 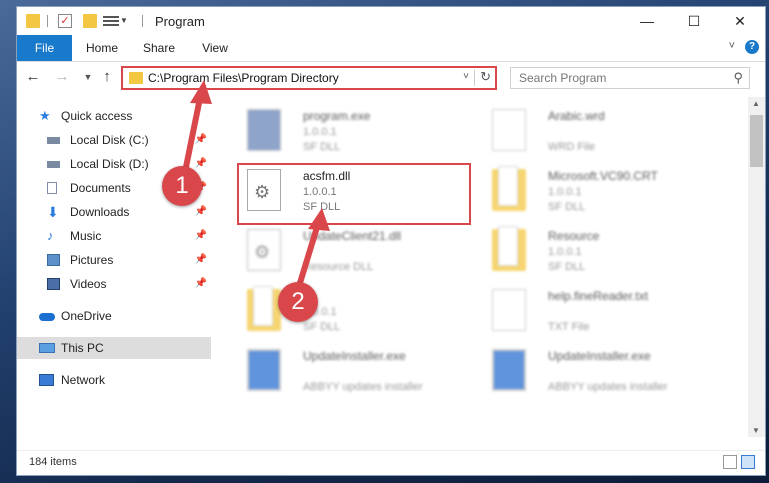 I want to click on file-name: Resource, so click(x=574, y=236).